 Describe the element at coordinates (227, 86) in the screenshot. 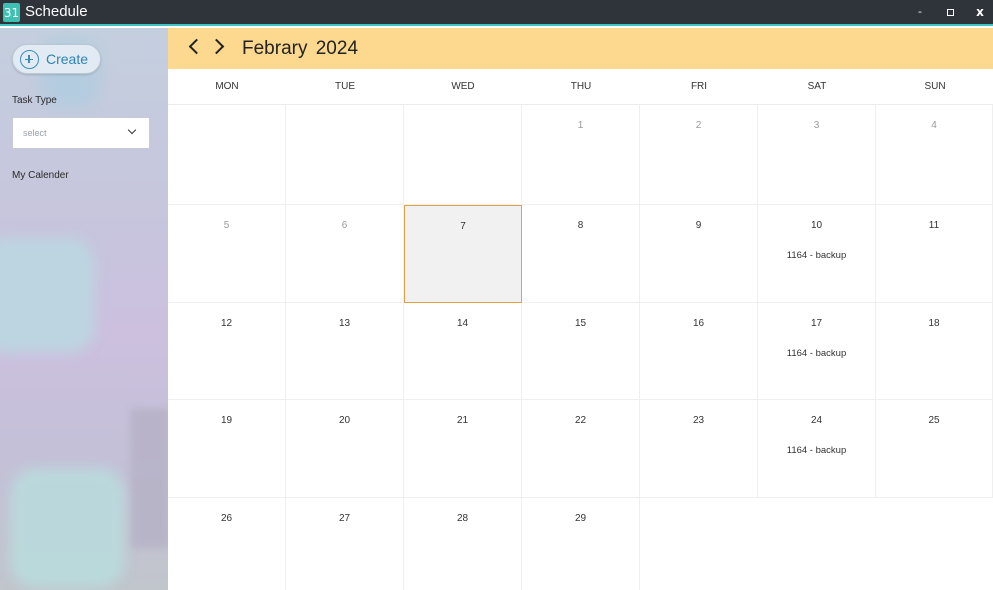

I see `weekday-header: MON` at that location.